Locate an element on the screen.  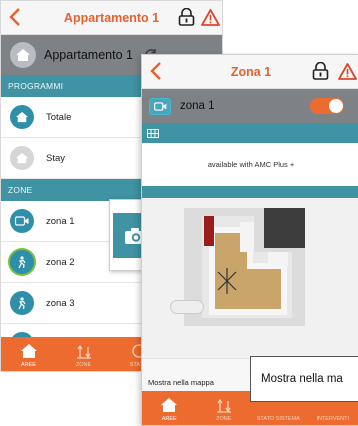
zone-name: zona 1 is located at coordinates (197, 106).